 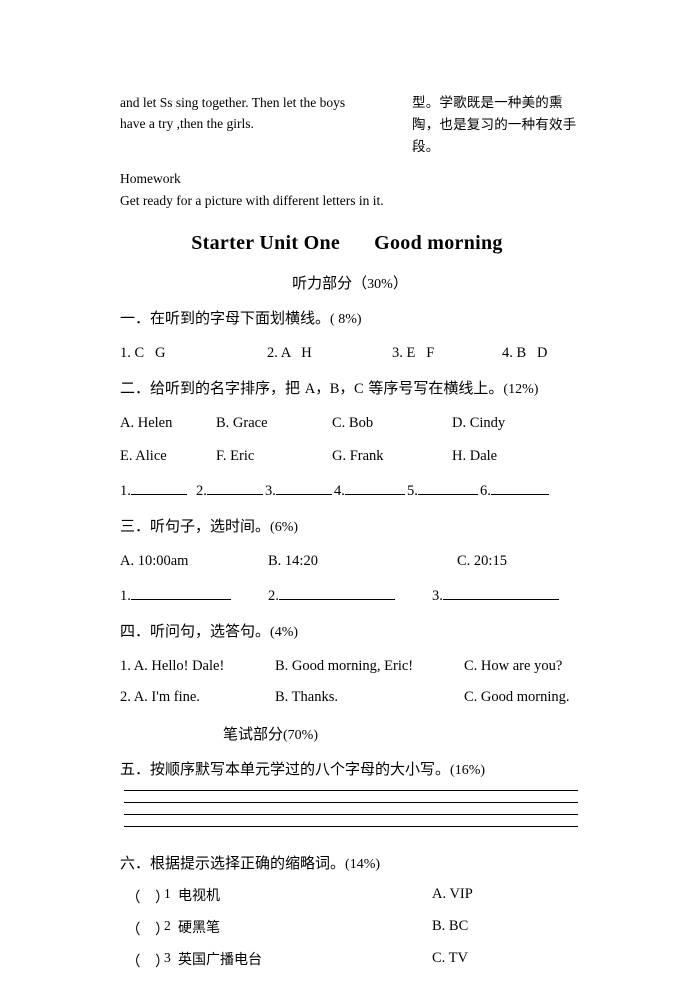 I want to click on section-5-heading: 五．按顺序默写本单元学过的八个字母的大小写。(16%), so click(x=350, y=770).